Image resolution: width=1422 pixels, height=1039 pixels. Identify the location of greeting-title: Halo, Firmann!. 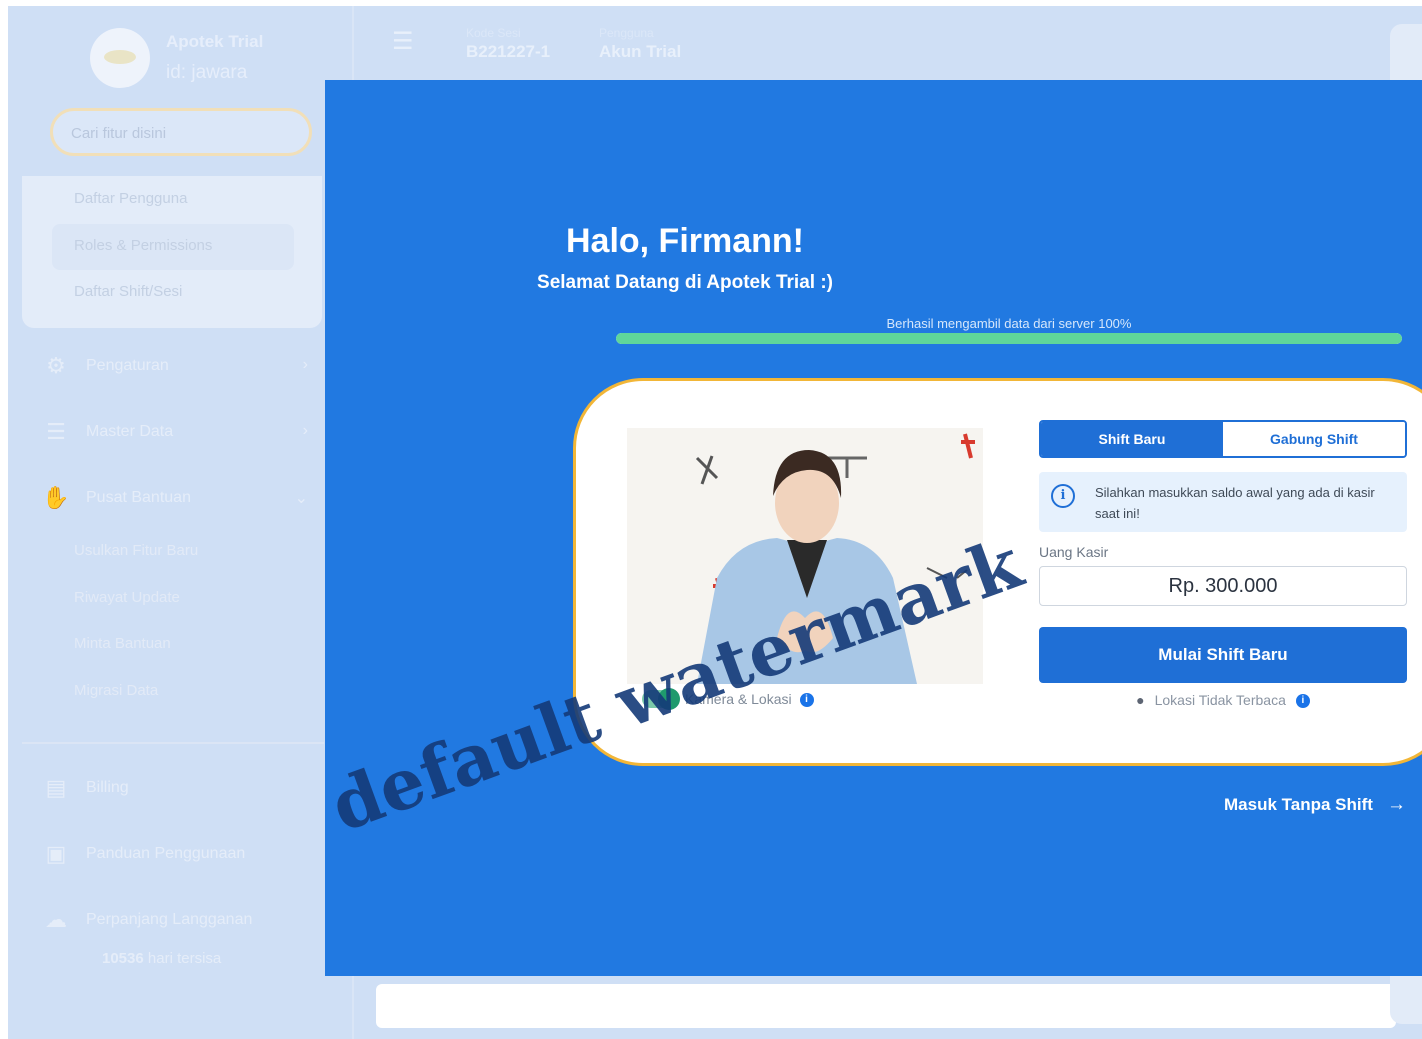
(685, 241).